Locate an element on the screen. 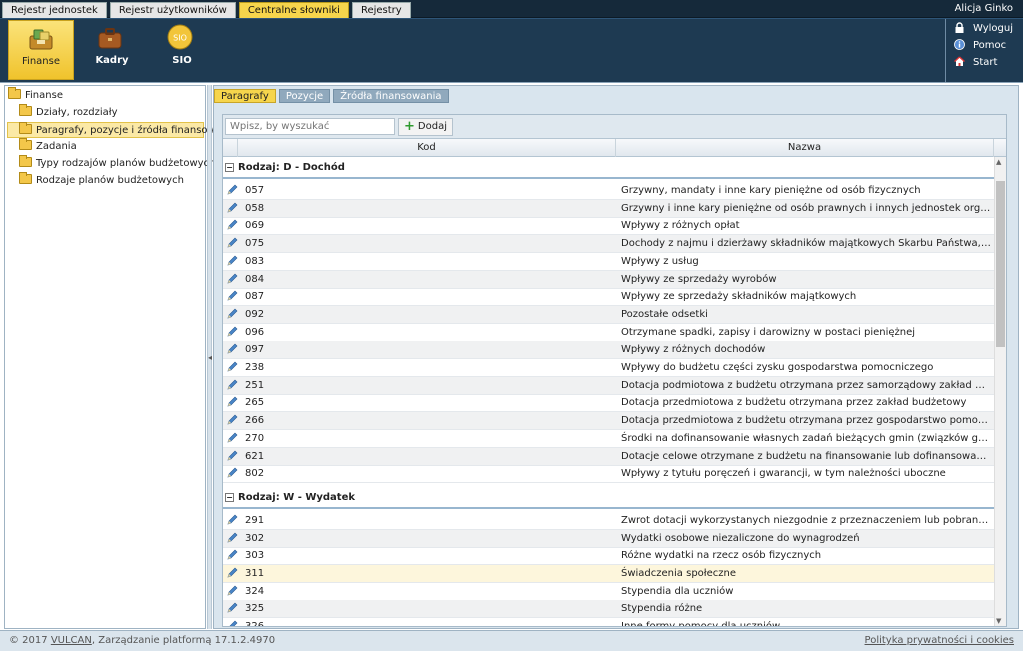 This screenshot has height=651, width=1023. table-row: 083 Wpływy z usług is located at coordinates (608, 262).